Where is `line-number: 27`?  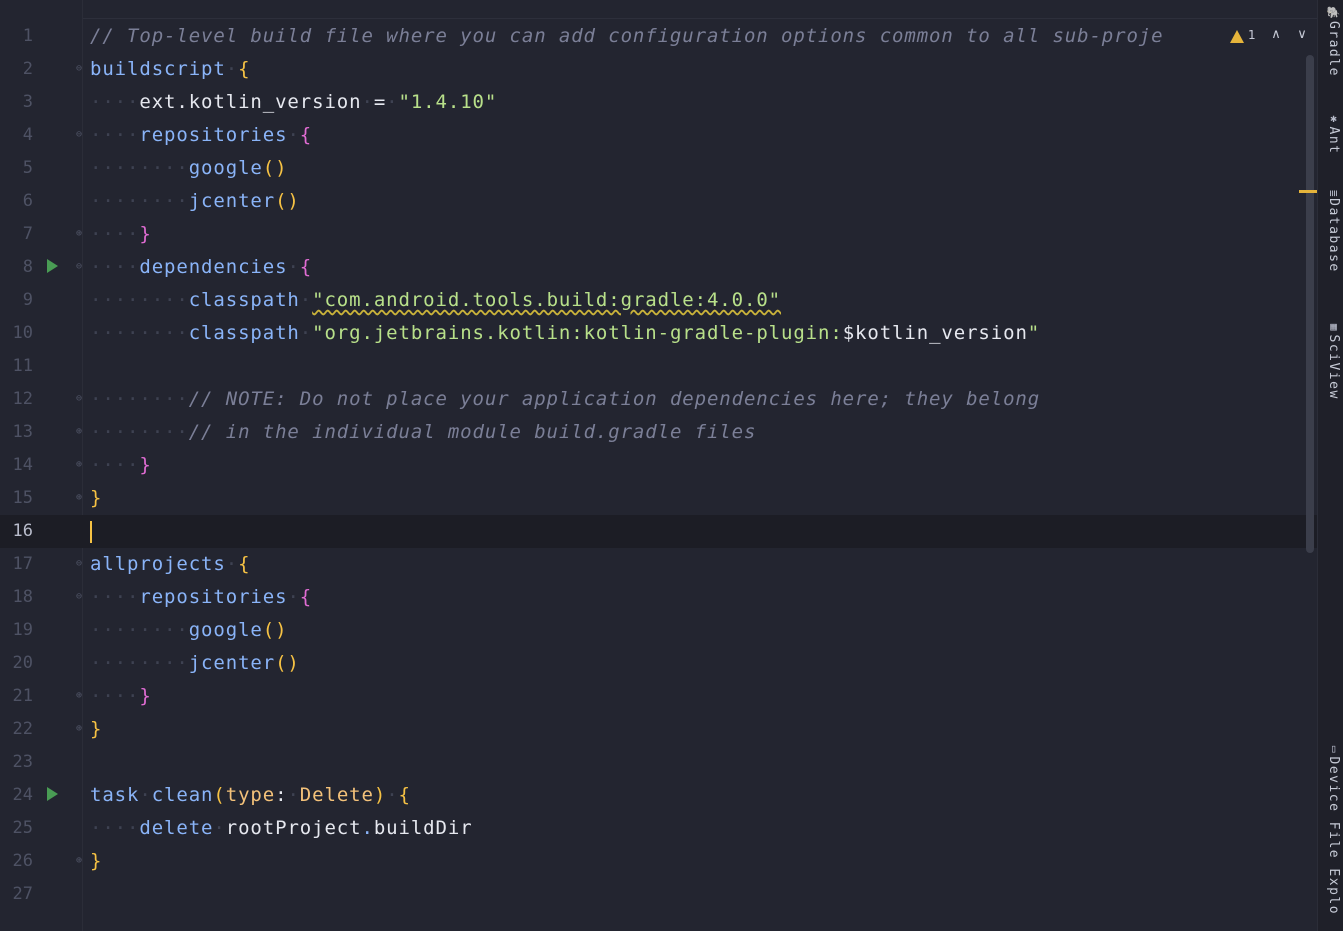 line-number: 27 is located at coordinates (22, 894).